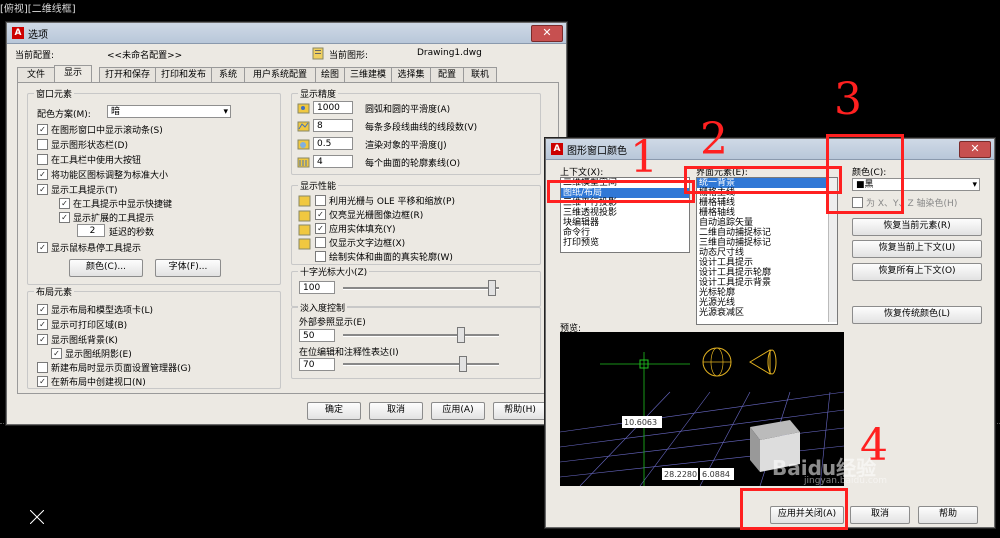 The width and height of the screenshot is (1000, 538). What do you see at coordinates (355, 228) in the screenshot?
I see `solid-fill-checkbox: ✓ 应用实体填充(Y)` at bounding box center [355, 228].